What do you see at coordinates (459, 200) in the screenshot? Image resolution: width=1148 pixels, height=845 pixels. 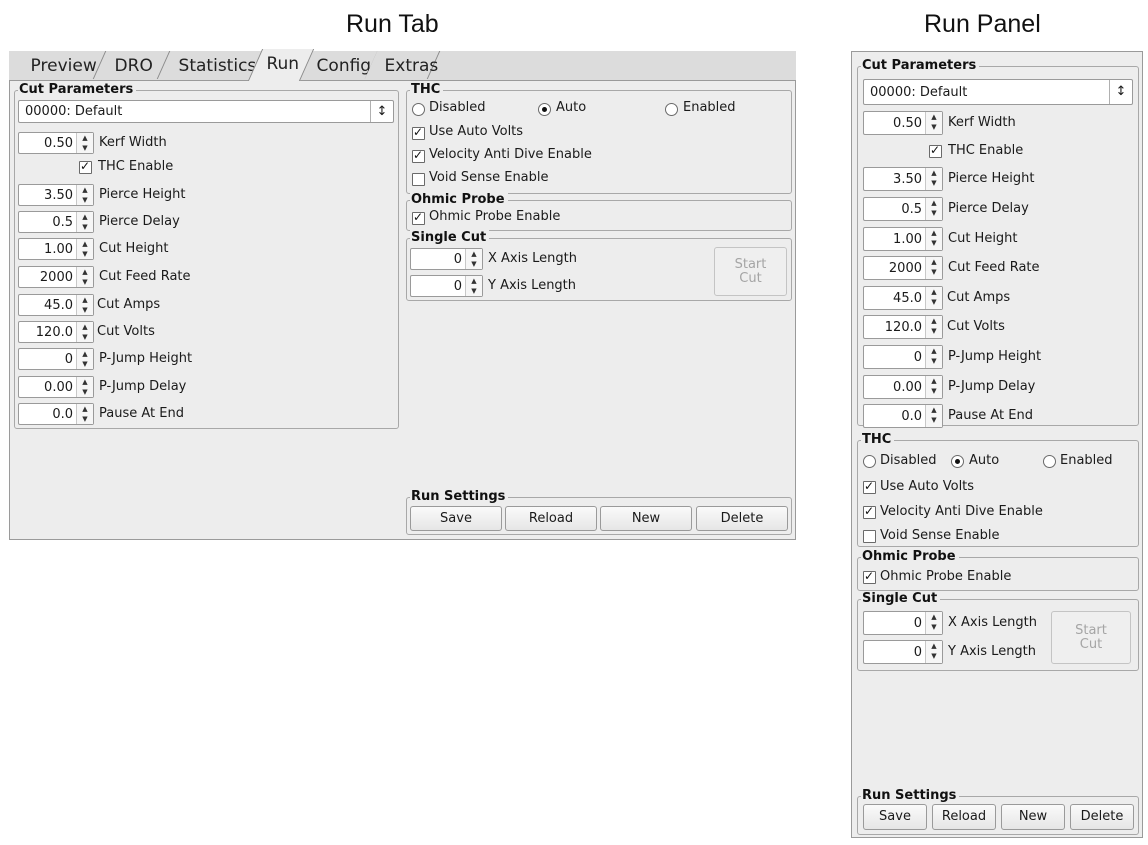 I see `group-title: Ohmic Probe` at bounding box center [459, 200].